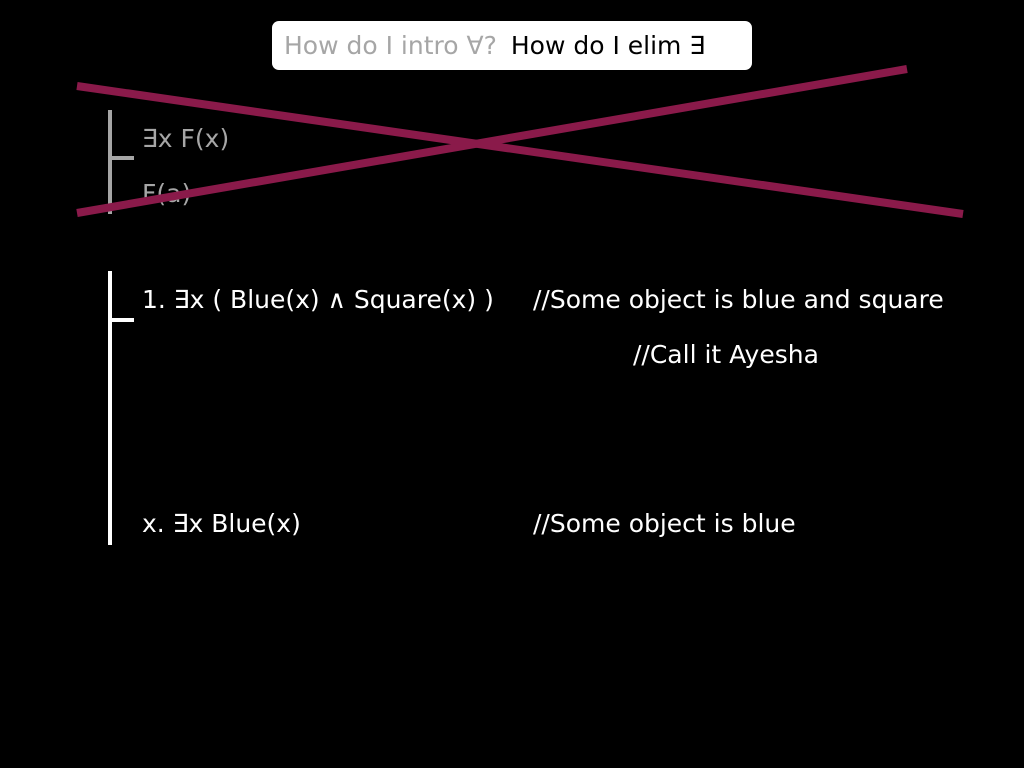  What do you see at coordinates (664, 523) in the screenshot?
I see `proof-line-x-comment: //Some object is blue` at bounding box center [664, 523].